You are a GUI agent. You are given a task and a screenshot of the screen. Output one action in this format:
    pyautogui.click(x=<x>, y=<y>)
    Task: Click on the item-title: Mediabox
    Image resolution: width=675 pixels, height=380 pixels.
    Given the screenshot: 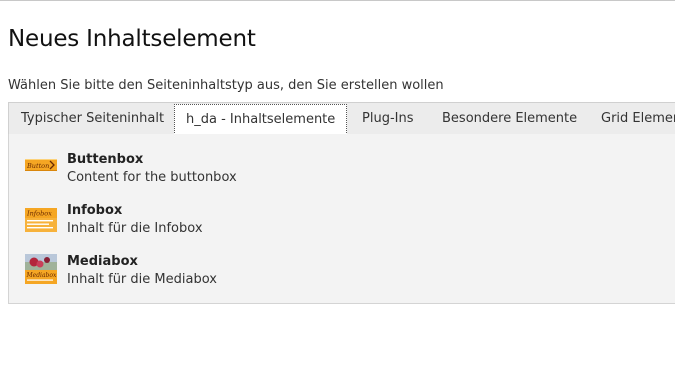 What is the action you would take?
    pyautogui.click(x=102, y=261)
    